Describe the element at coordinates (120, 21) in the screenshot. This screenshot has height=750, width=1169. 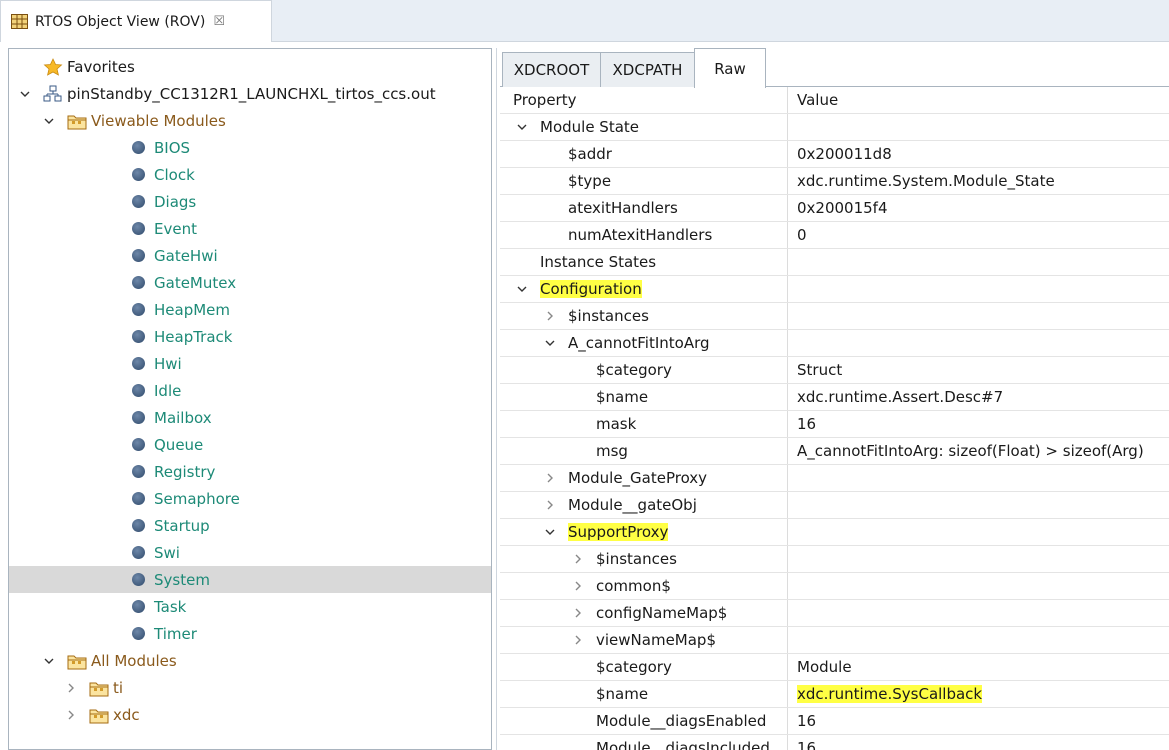
I see `view-title: RTOS Object View (ROV)` at that location.